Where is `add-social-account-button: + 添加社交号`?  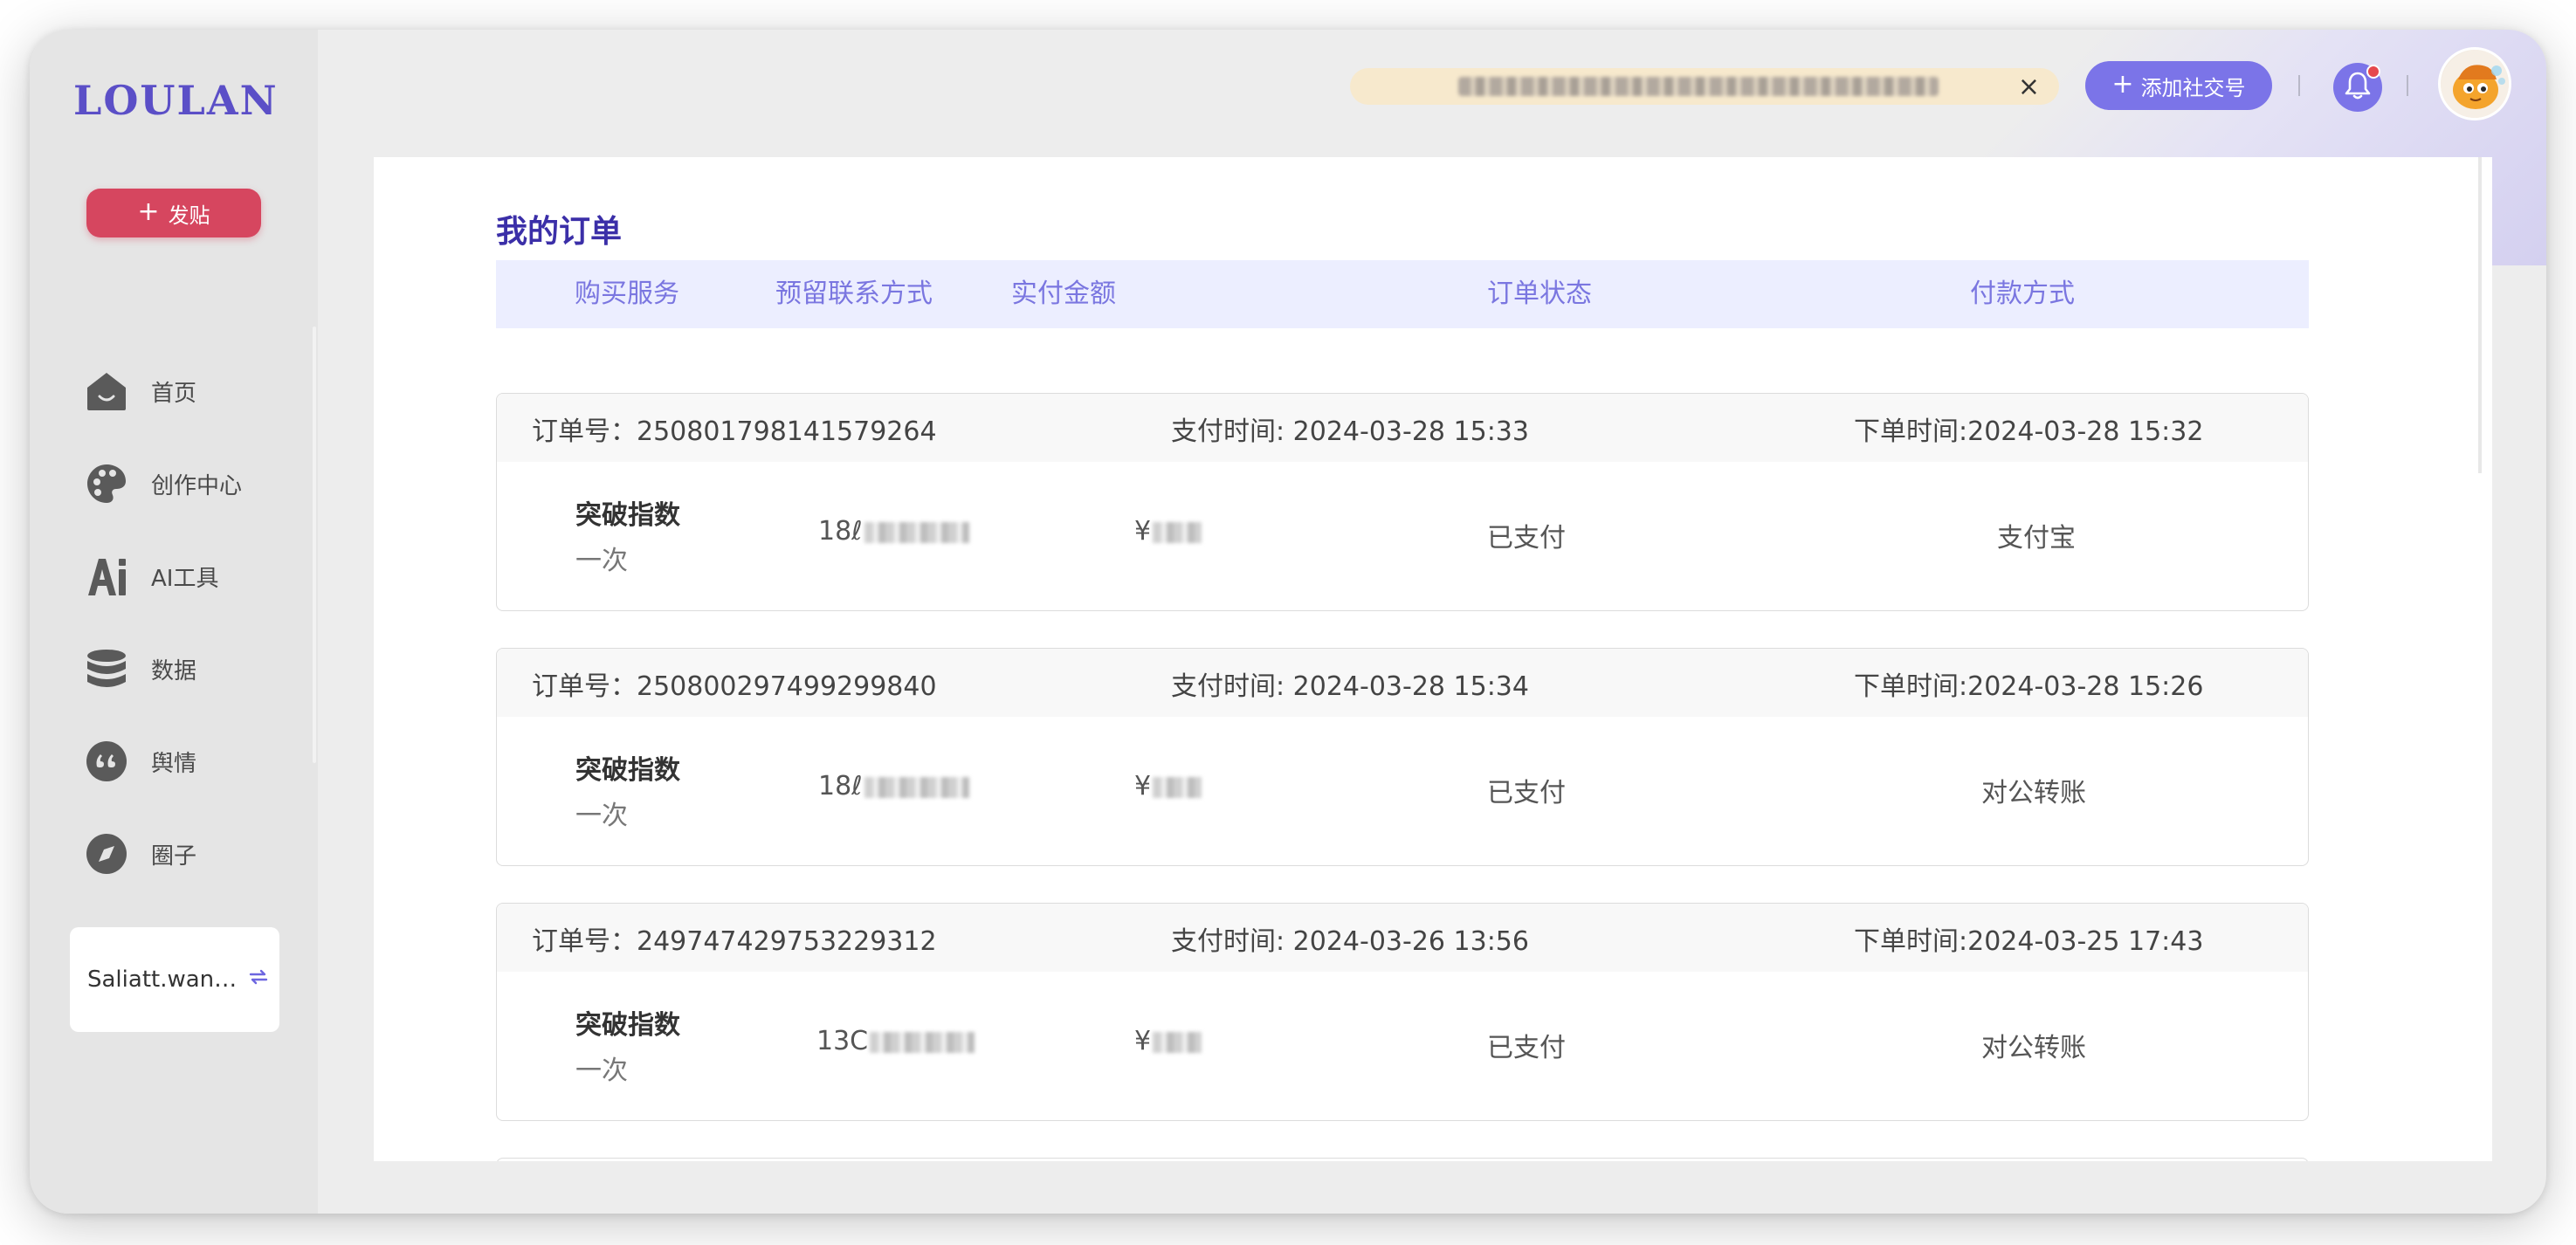 add-social-account-button: + 添加社交号 is located at coordinates (2178, 85).